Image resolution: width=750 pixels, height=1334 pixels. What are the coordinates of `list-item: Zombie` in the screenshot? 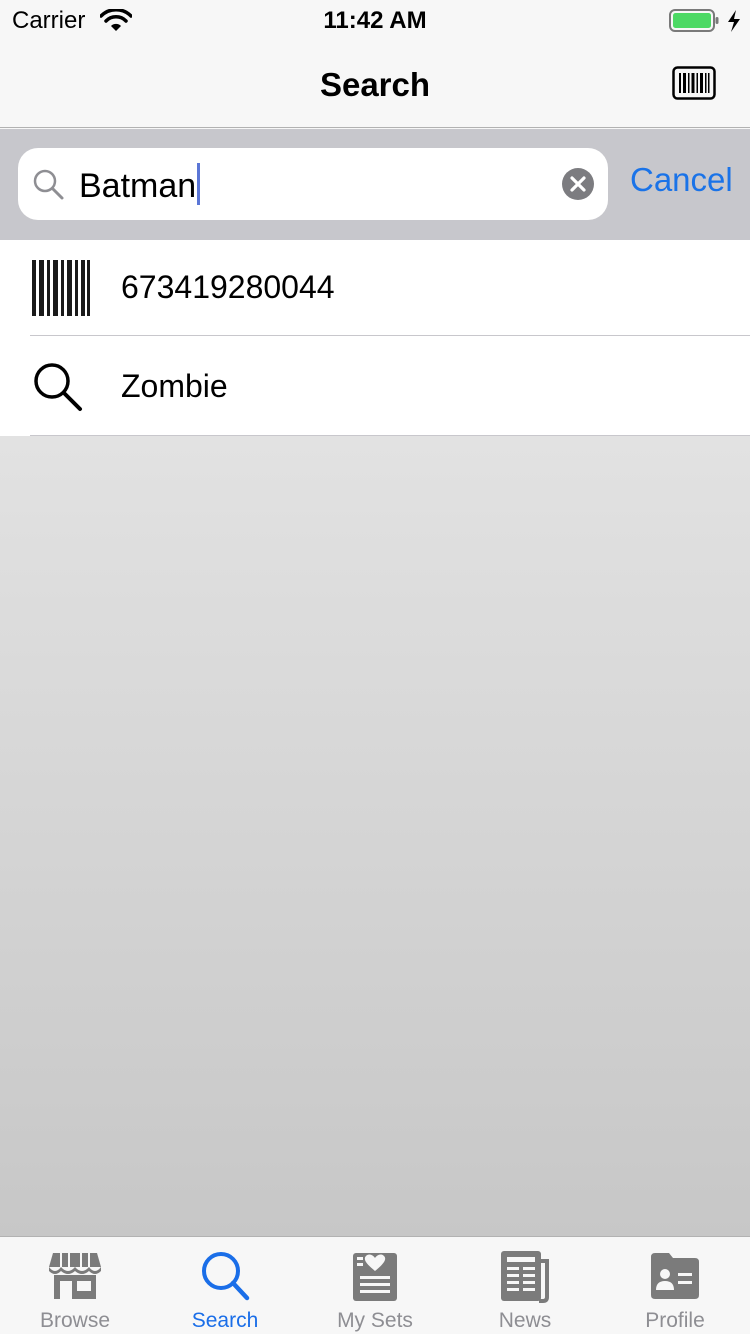 It's located at (375, 386).